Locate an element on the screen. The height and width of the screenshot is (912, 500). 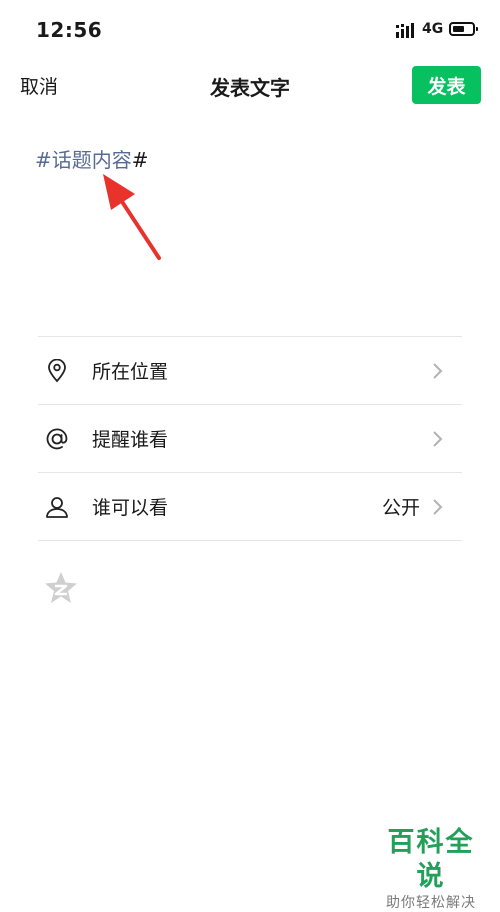
publish-button: 发表 is located at coordinates (446, 85).